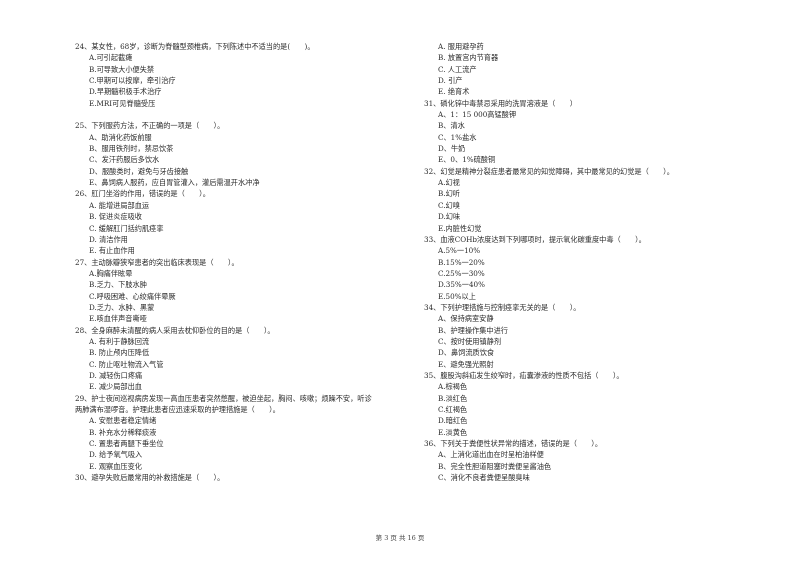 The width and height of the screenshot is (800, 565). Describe the element at coordinates (195, 46) in the screenshot. I see `question-stem: 24、某女性，68岁，诊断为脊髓型颈椎病，下列陈述中不适当的是( )。` at that location.